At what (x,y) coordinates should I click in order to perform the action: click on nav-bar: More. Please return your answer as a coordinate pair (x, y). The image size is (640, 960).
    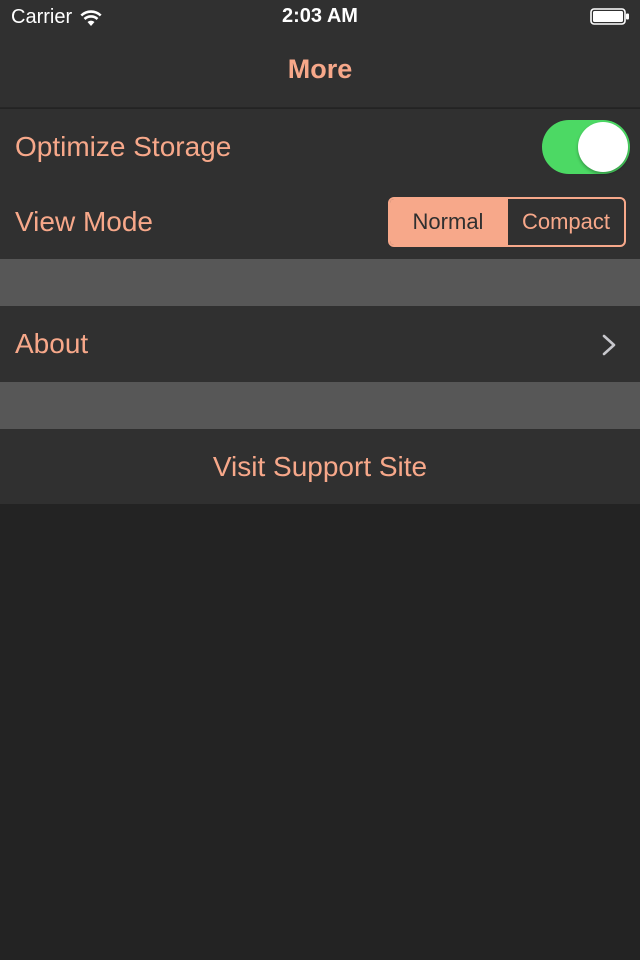
    Looking at the image, I should click on (320, 71).